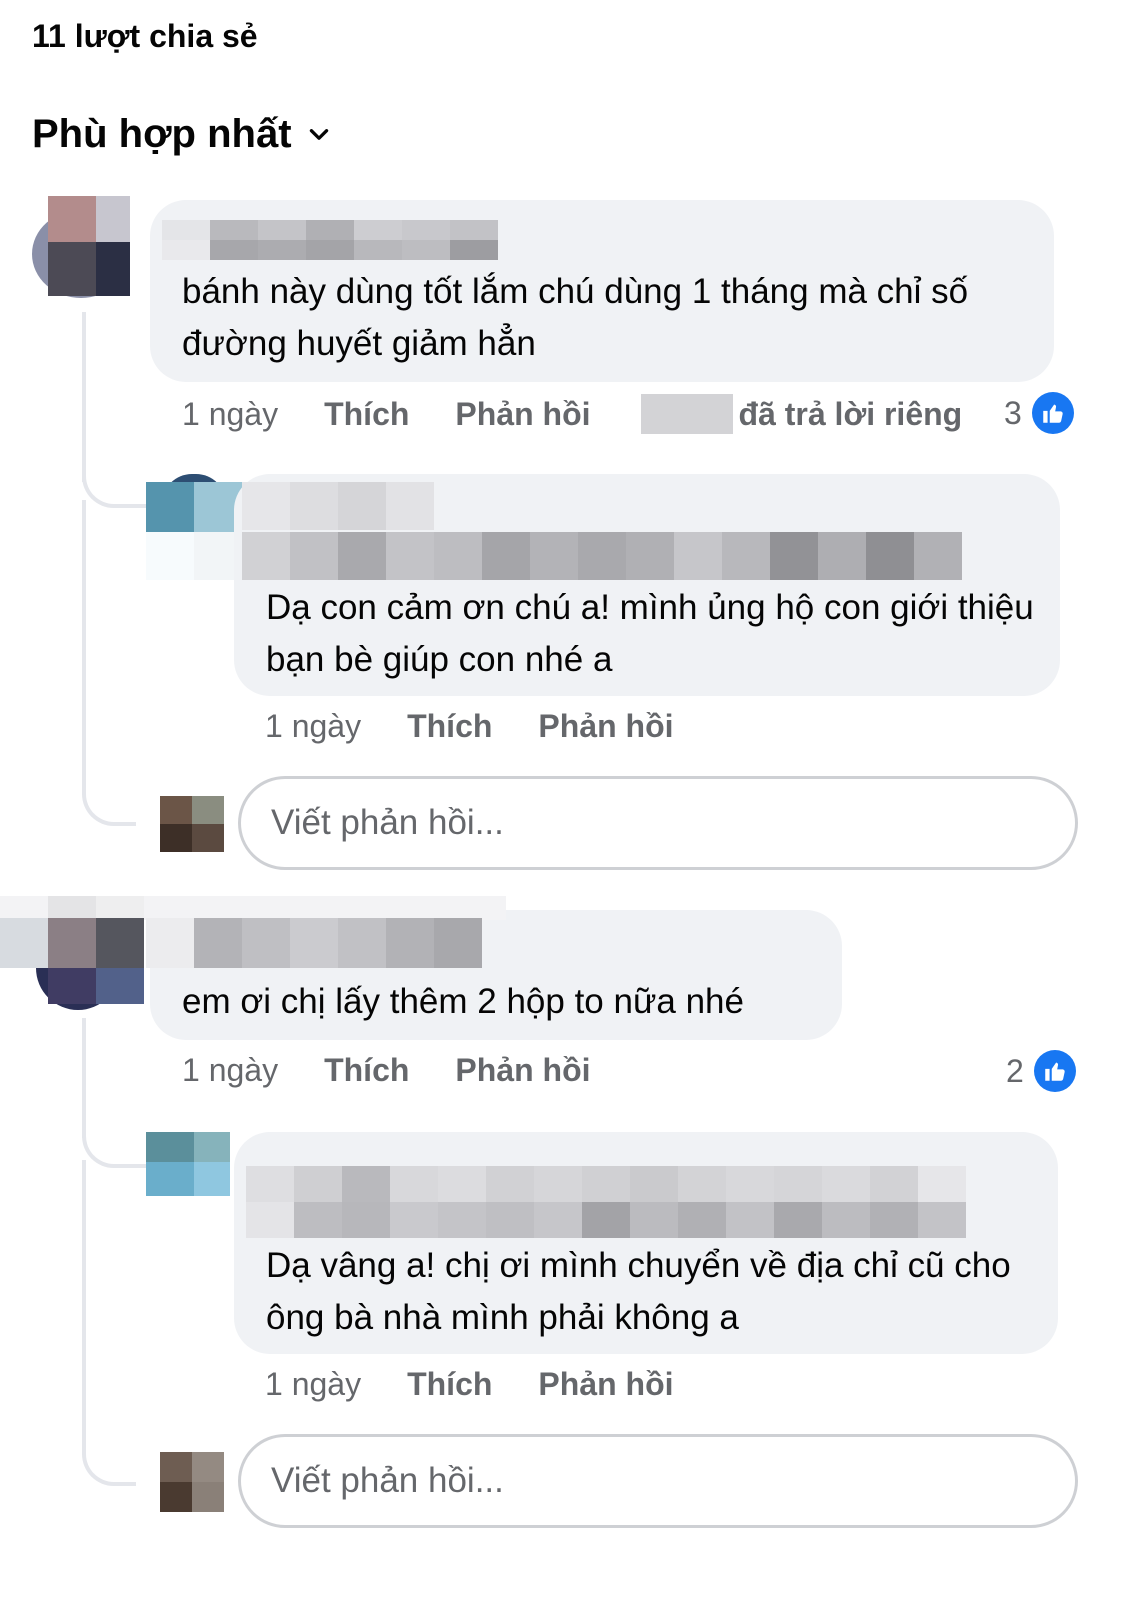 The image size is (1134, 1602). What do you see at coordinates (162, 134) in the screenshot?
I see `sort-label: Phù hợp nhất` at bounding box center [162, 134].